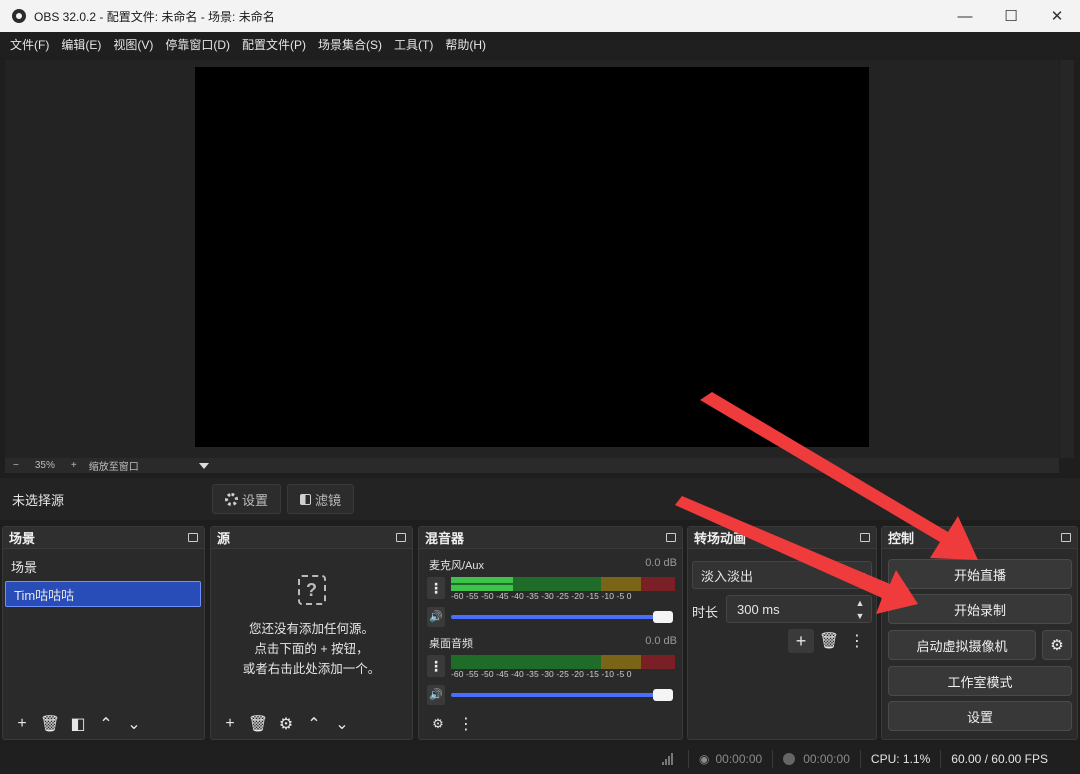 The width and height of the screenshot is (1080, 774). I want to click on zoom-fit-label: 缩放至窗口, so click(114, 465).